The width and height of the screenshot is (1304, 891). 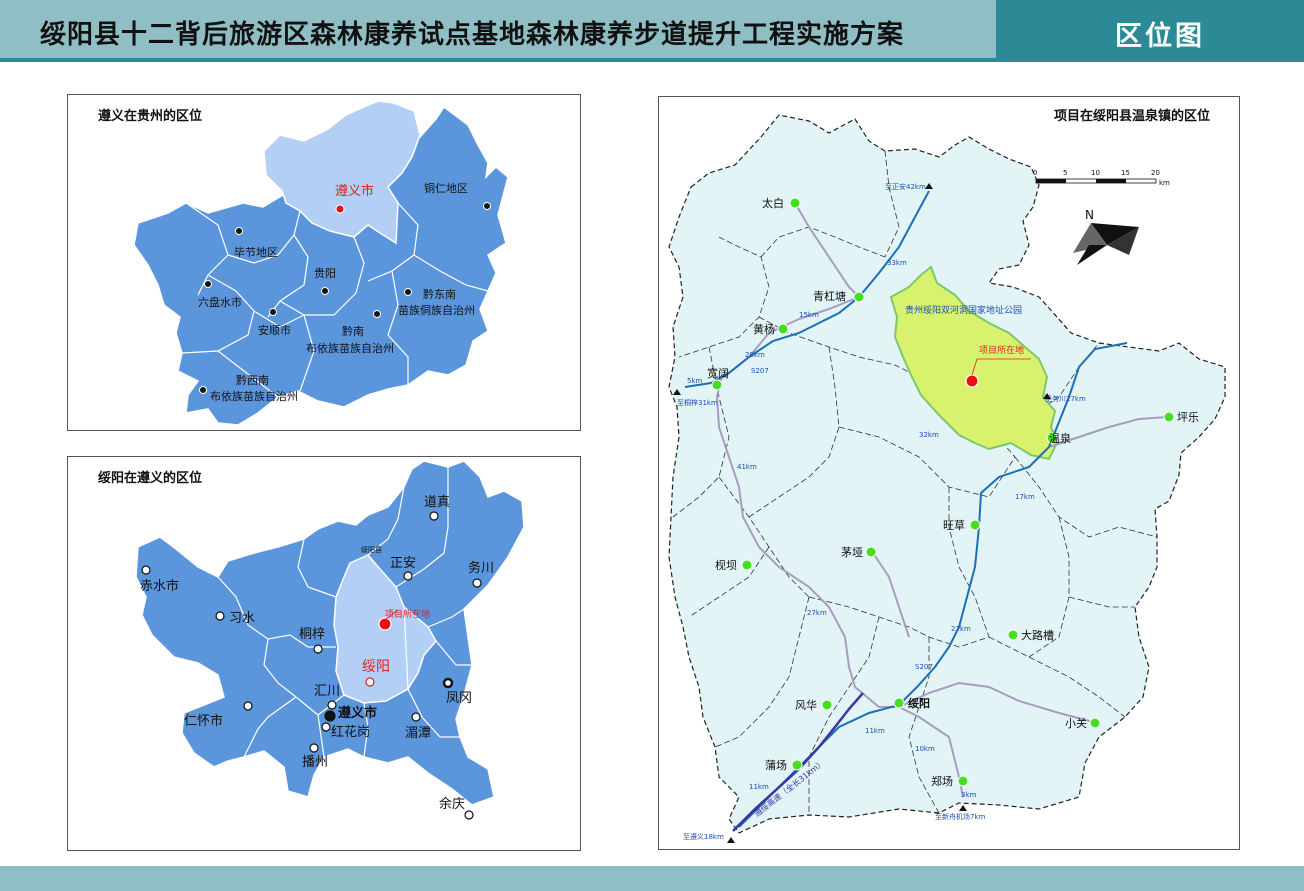 What do you see at coordinates (924, 667) in the screenshot?
I see `road-label-s207-a: S207` at bounding box center [924, 667].